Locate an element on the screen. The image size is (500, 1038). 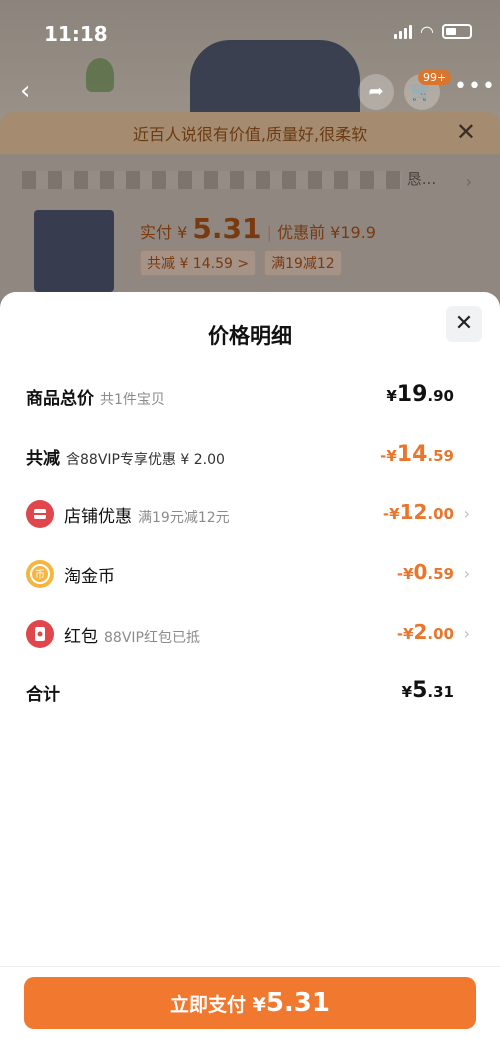
status-bar: 11:18 ◠ is located at coordinates (250, 32).